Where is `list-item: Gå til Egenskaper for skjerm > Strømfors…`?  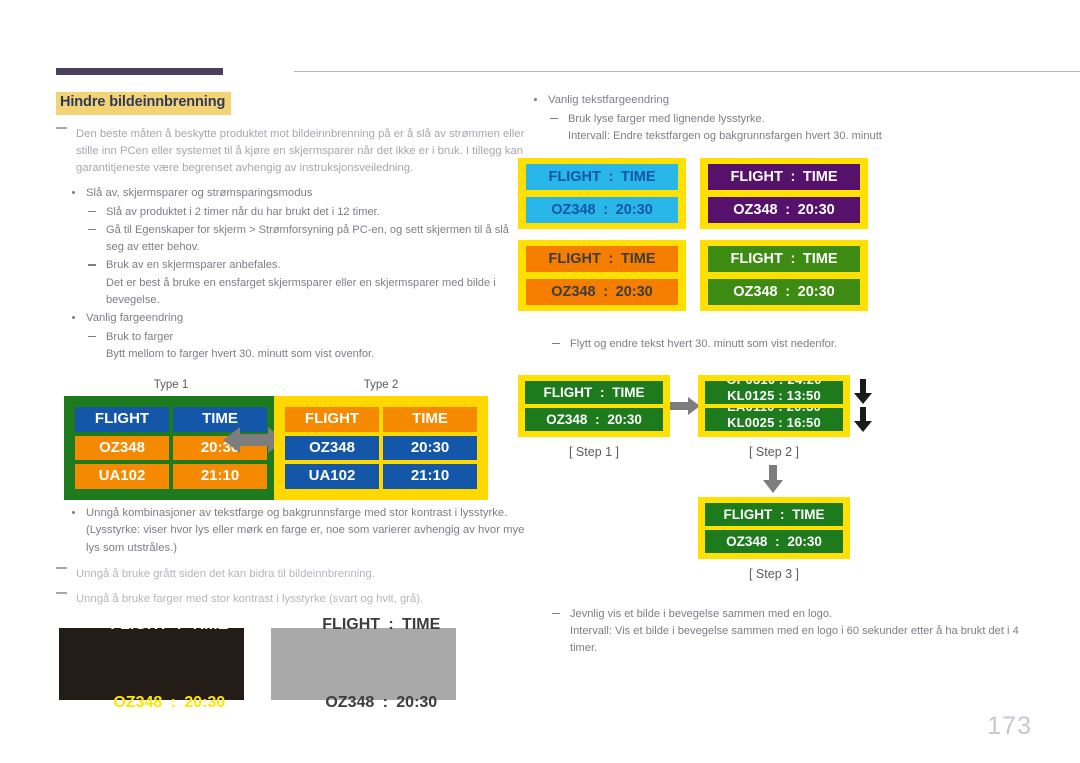 list-item: Gå til Egenskaper for skjerm > Strømfors… is located at coordinates (306, 239).